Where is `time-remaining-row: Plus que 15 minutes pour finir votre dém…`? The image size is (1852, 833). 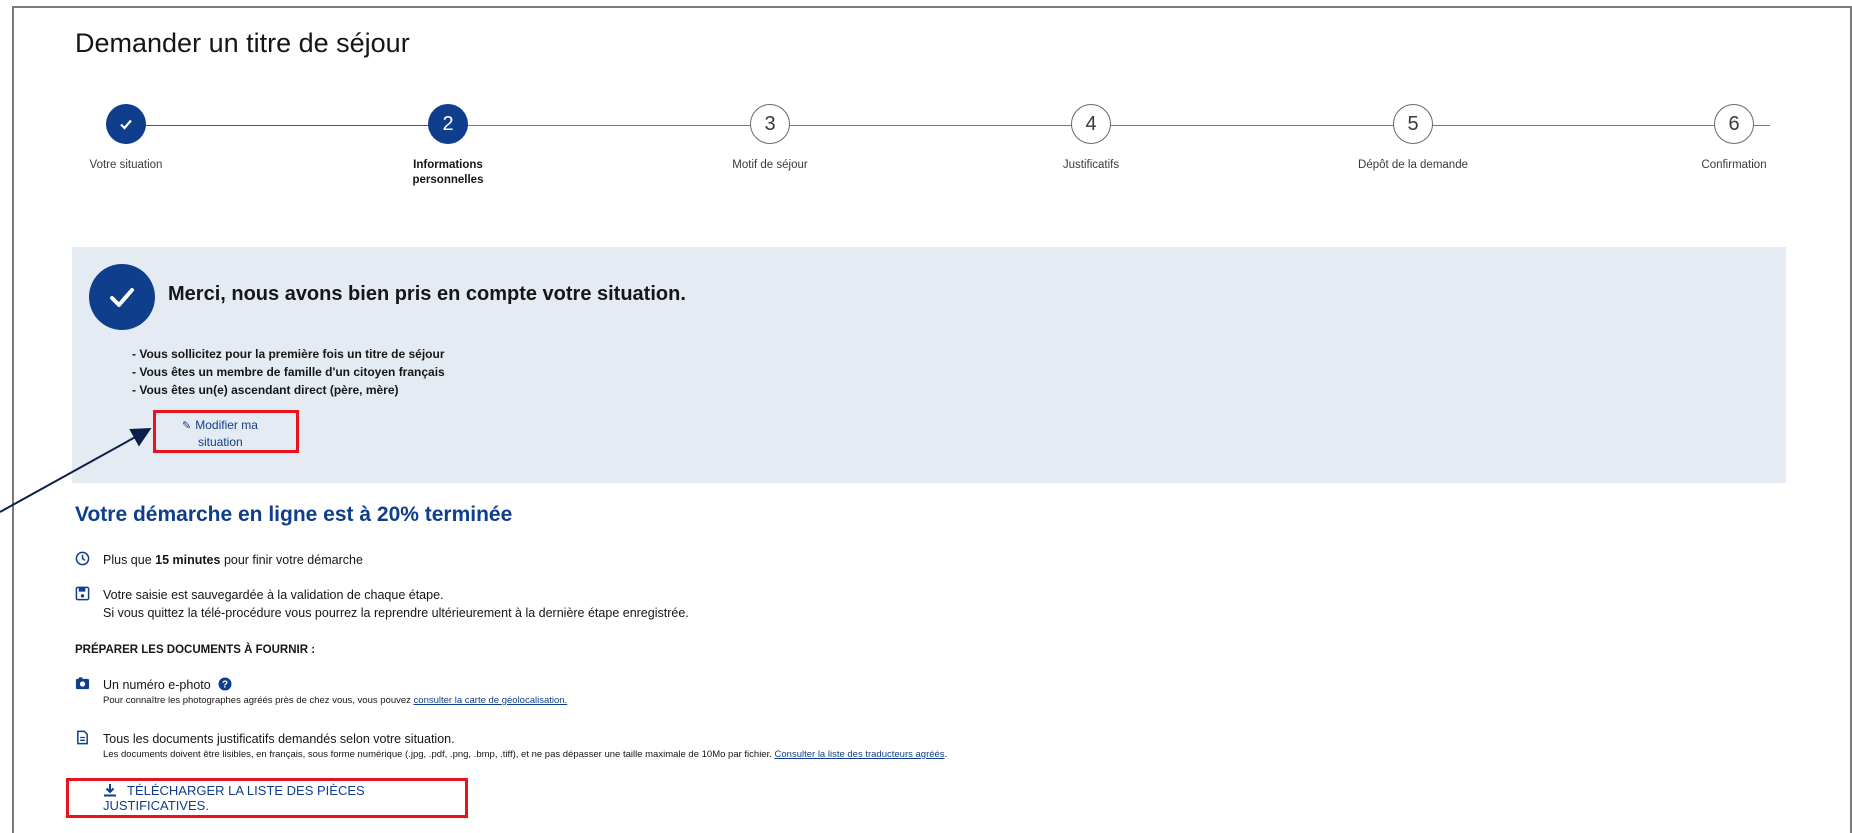
time-remaining-row: Plus que 15 minutes pour finir votre dém… is located at coordinates (219, 560).